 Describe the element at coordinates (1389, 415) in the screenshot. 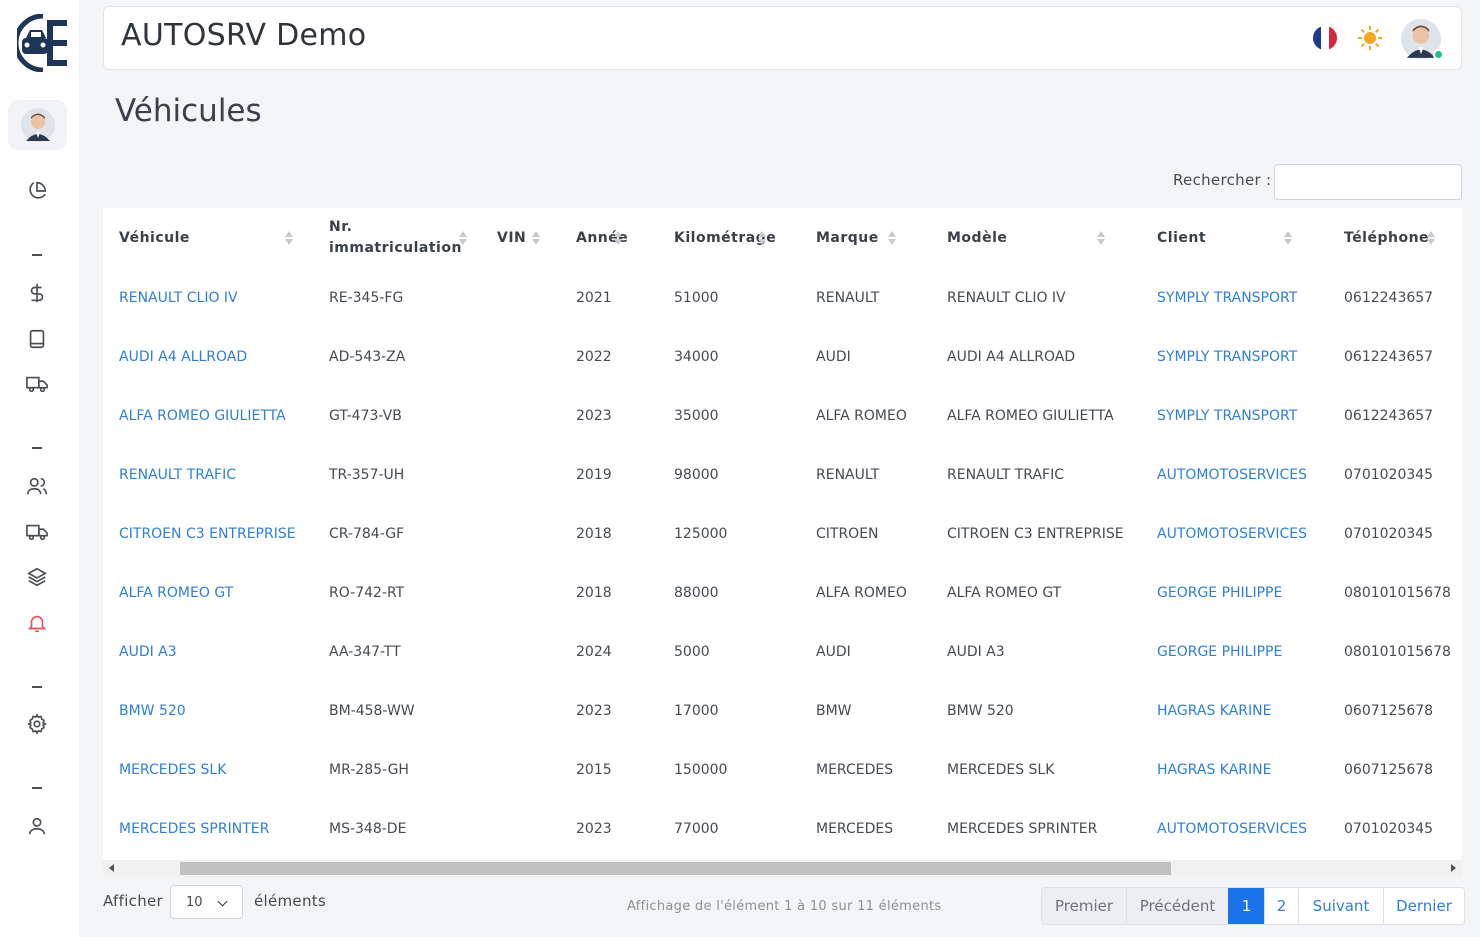

I see `phone-cell: 0612243657` at that location.